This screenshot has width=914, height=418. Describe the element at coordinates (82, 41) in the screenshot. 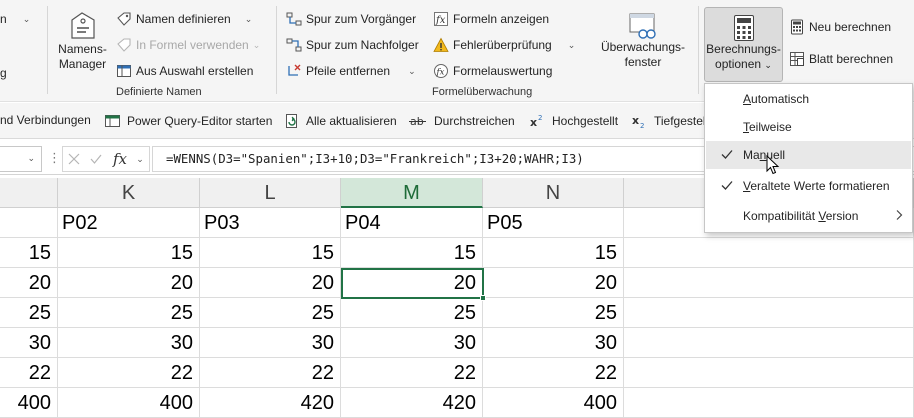

I see `names-manager-button: Namens- Manager` at that location.